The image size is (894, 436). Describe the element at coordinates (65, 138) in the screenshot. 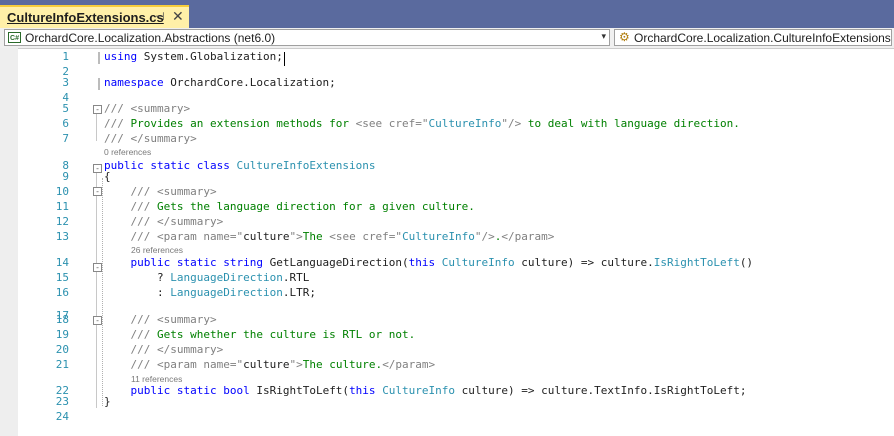

I see `line-number: 7` at that location.